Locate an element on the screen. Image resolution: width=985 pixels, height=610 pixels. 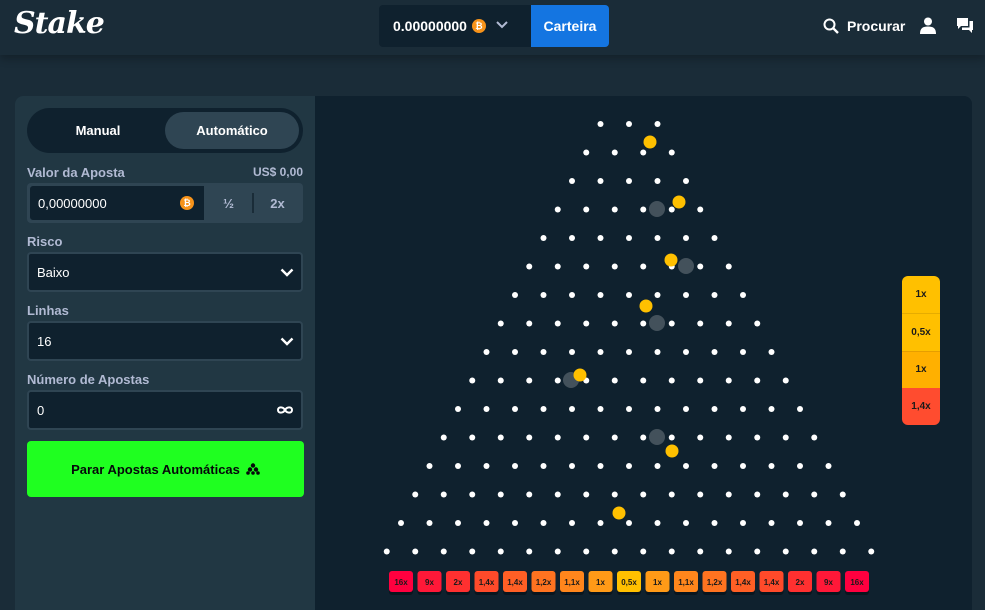
recent-result: 1,4x is located at coordinates (921, 406).